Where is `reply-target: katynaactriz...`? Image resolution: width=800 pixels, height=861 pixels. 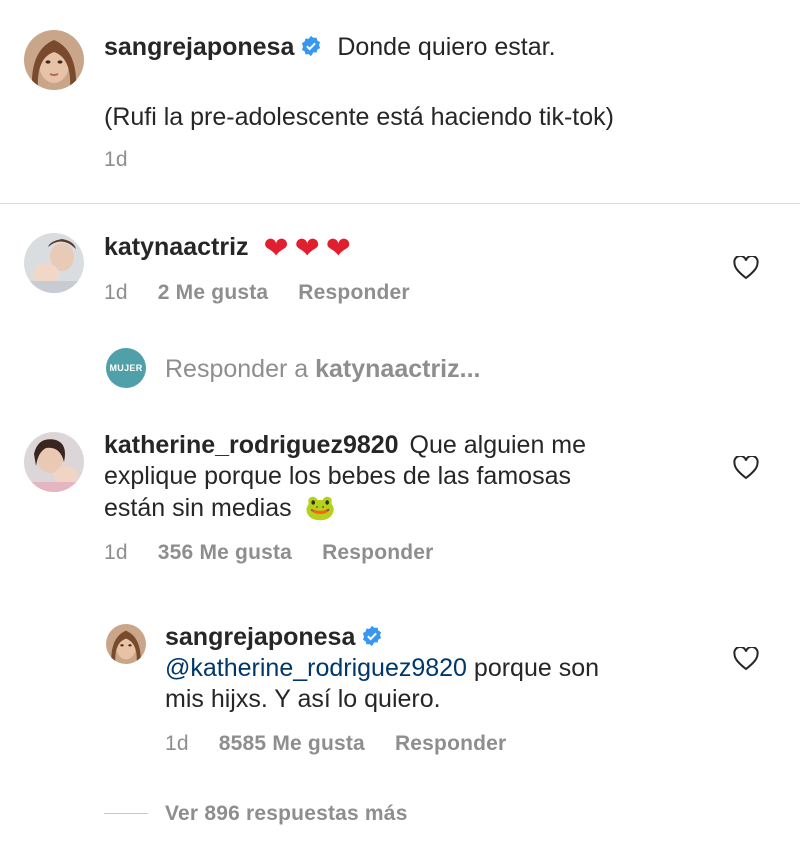
reply-target: katynaactriz... is located at coordinates (398, 369).